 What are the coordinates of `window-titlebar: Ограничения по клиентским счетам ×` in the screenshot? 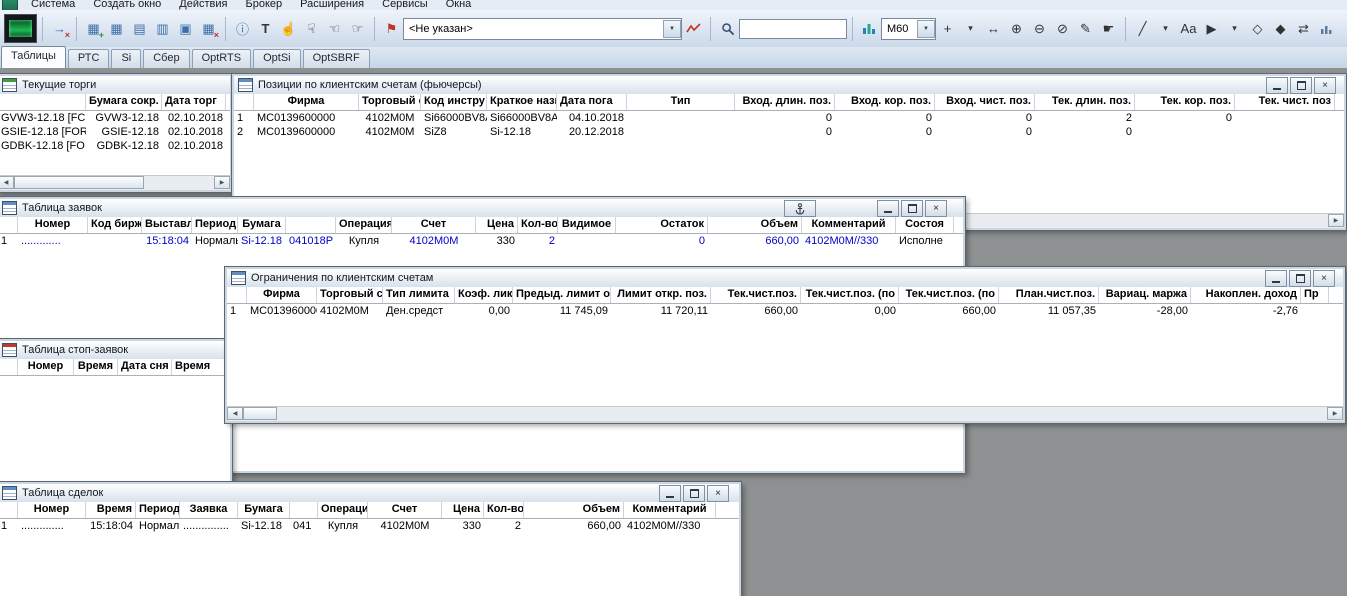 It's located at (785, 278).